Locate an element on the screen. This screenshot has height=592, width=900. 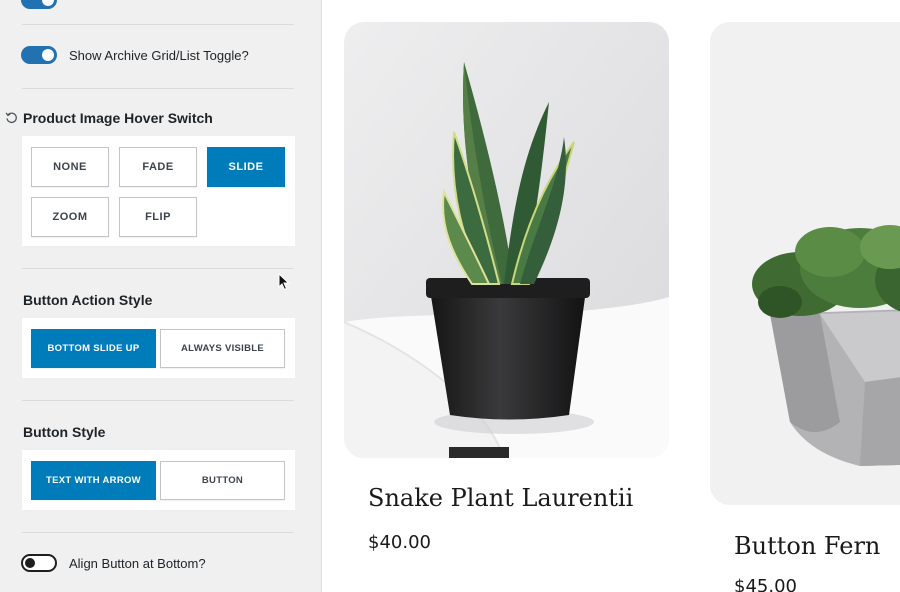
product-price: $45.00 is located at coordinates (765, 584).